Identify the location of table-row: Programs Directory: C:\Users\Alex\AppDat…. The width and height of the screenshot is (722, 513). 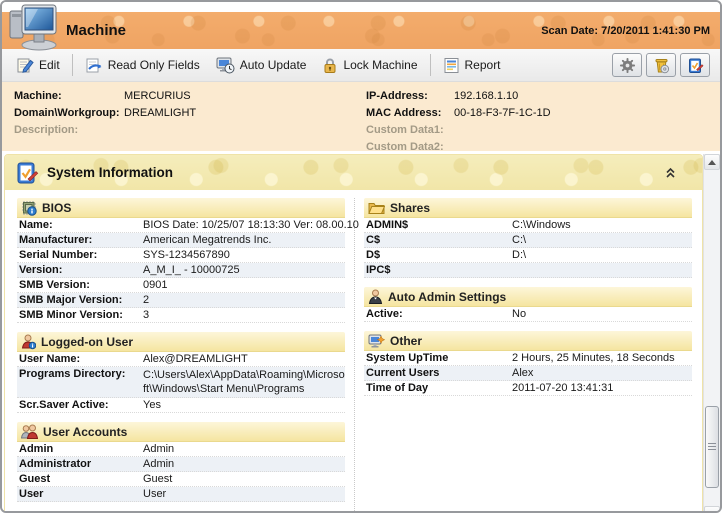
(181, 382).